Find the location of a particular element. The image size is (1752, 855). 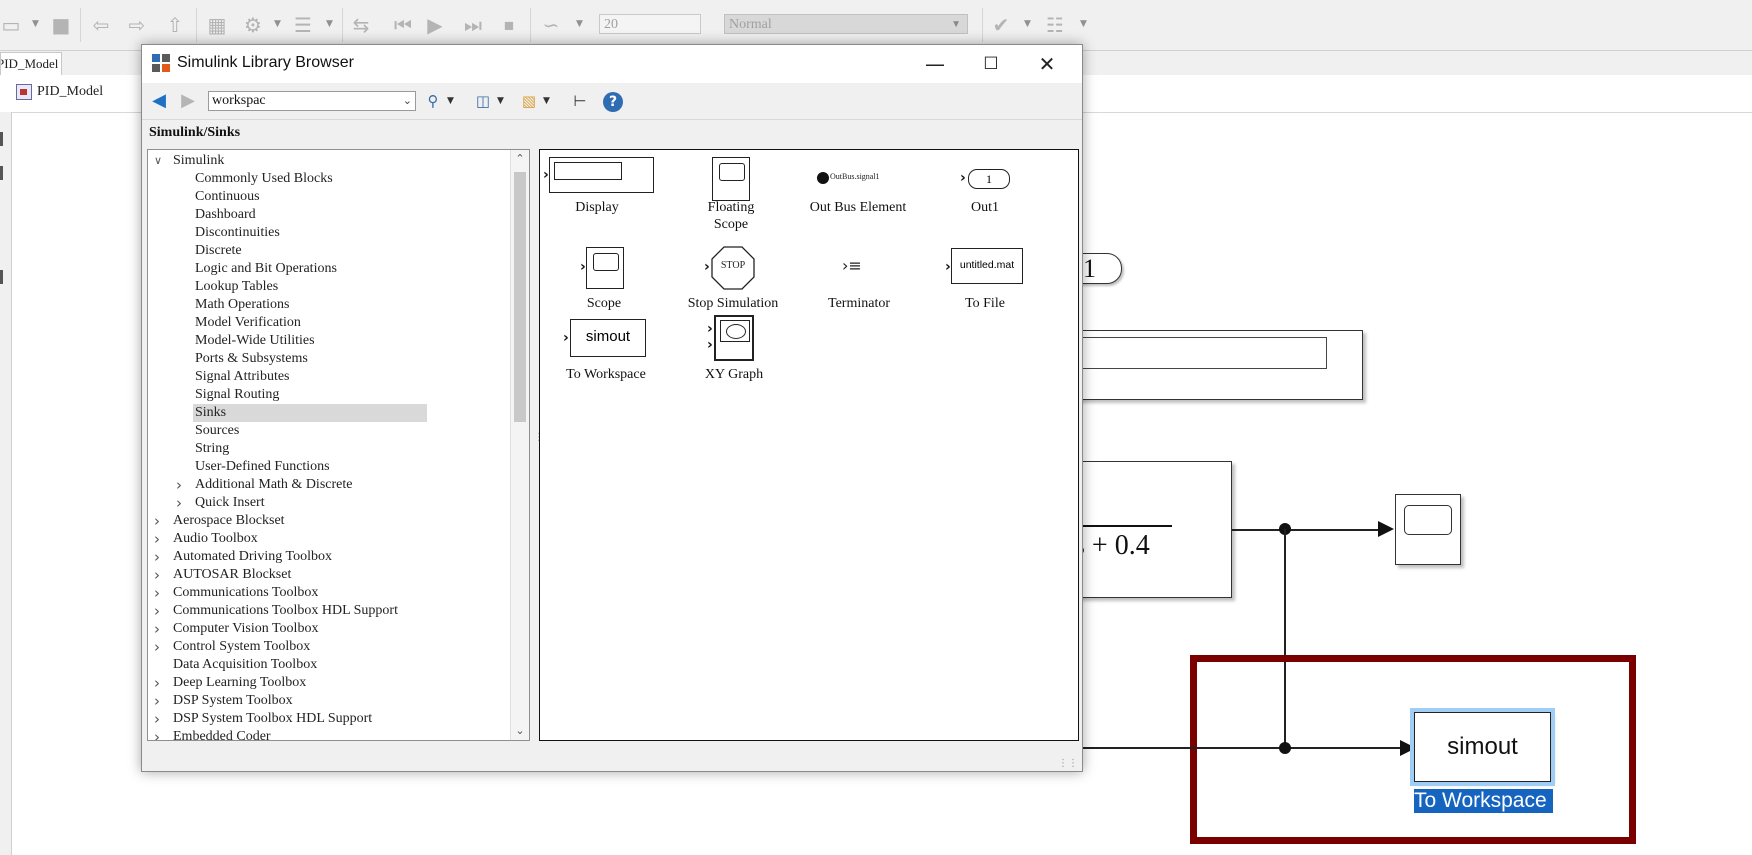

tree-item: Additional Math & Discrete is located at coordinates (272, 485).